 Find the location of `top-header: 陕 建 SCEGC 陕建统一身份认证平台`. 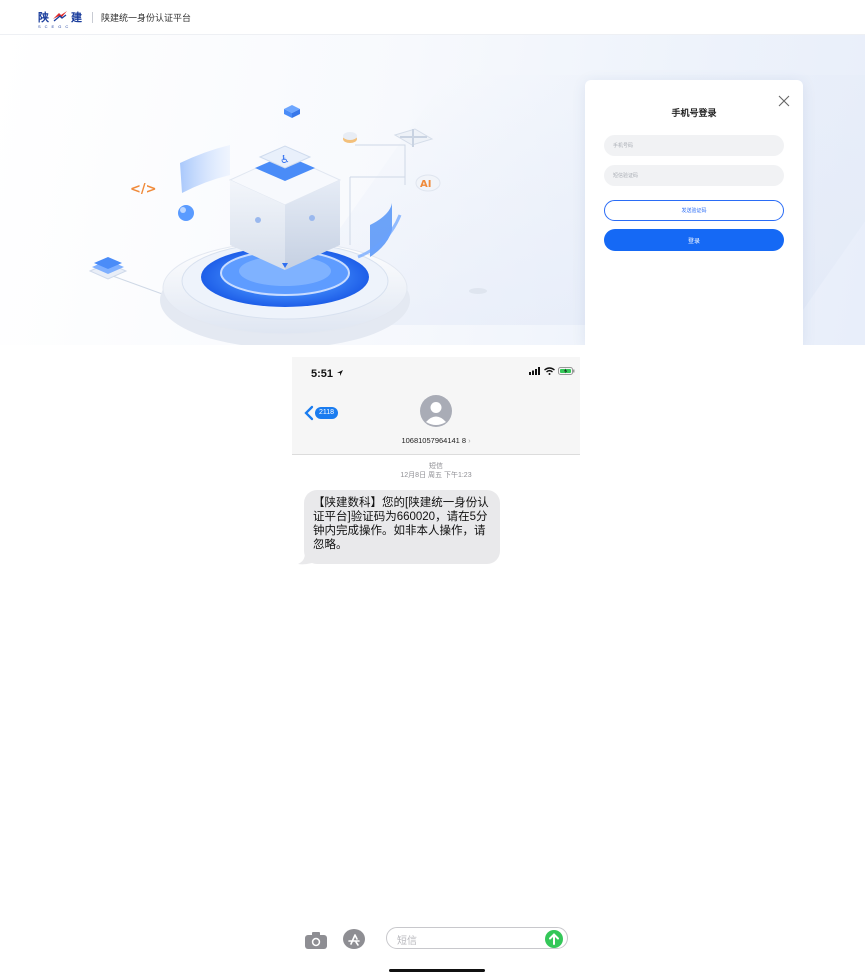

top-header: 陕 建 SCEGC 陕建统一身份认证平台 is located at coordinates (432, 17).